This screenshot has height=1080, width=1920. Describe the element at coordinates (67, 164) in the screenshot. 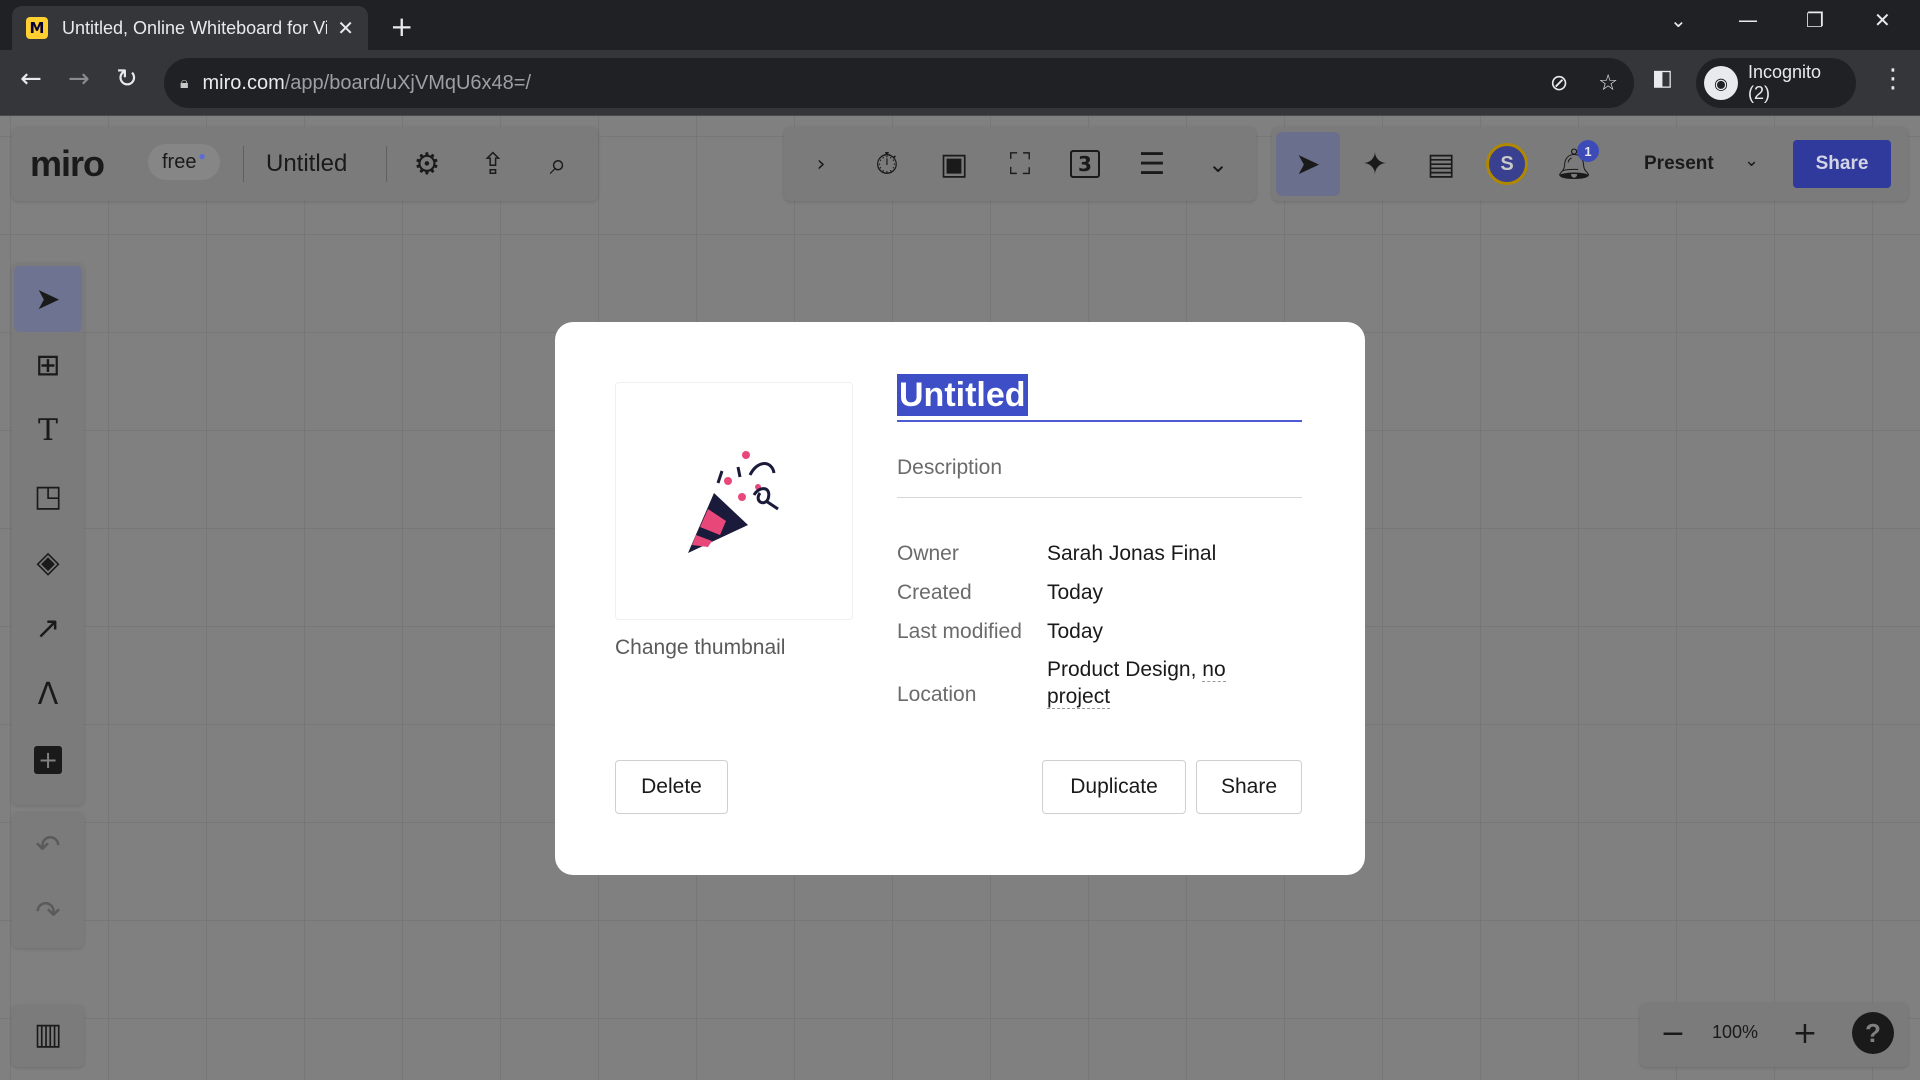

I see `miro-logo: miro` at that location.